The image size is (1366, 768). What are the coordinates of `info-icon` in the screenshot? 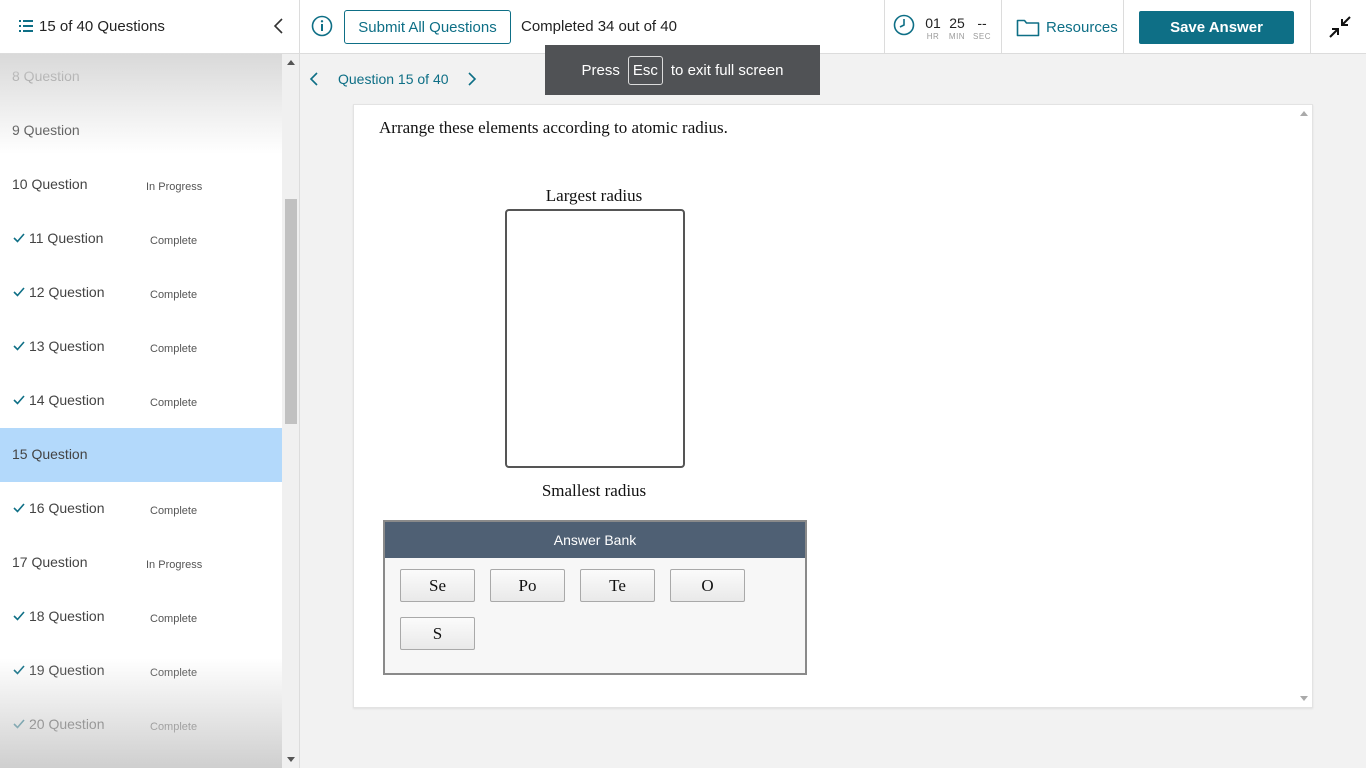 It's located at (322, 26).